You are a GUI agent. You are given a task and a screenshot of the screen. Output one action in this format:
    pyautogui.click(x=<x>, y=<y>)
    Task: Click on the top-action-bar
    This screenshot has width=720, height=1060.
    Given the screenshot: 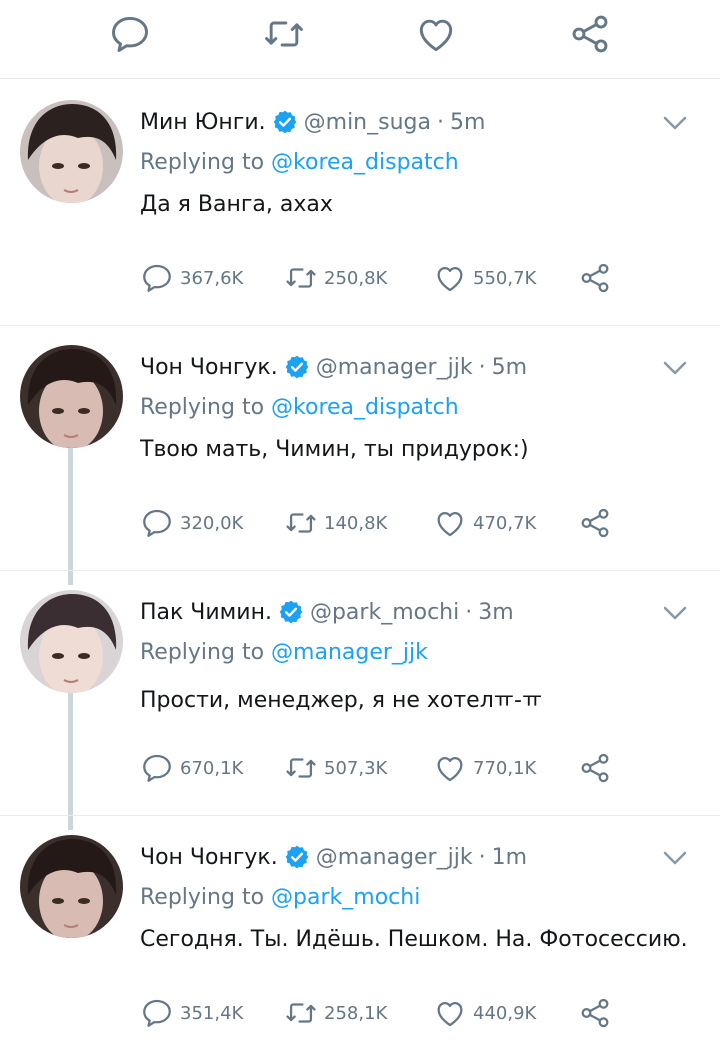 What is the action you would take?
    pyautogui.click(x=360, y=39)
    